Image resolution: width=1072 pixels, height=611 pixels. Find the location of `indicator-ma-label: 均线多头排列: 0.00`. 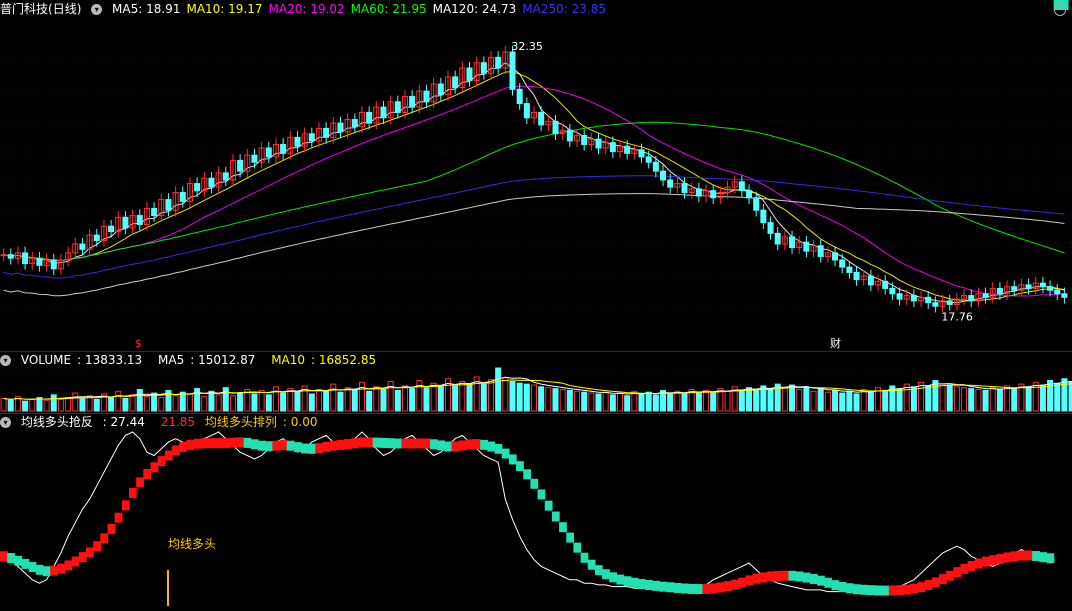

indicator-ma-label: 均线多头排列: 0.00 is located at coordinates (261, 422).